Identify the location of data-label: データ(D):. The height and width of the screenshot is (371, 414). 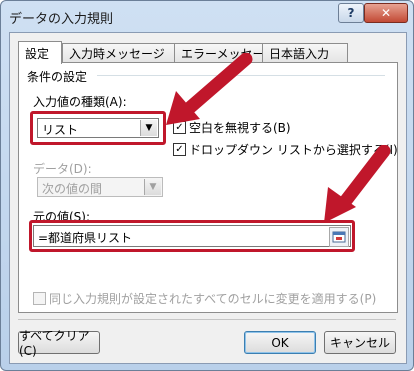
(62, 169).